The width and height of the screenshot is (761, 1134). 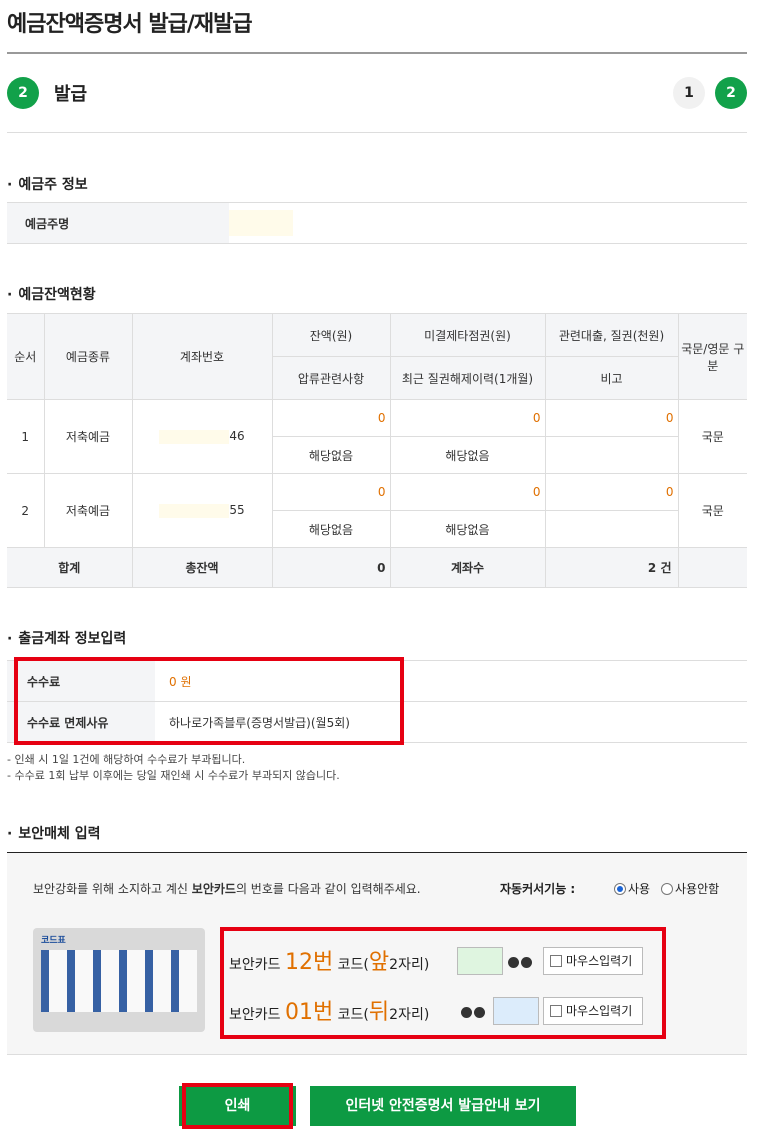 What do you see at coordinates (53, 941) in the screenshot?
I see `card-title: 코드표` at bounding box center [53, 941].